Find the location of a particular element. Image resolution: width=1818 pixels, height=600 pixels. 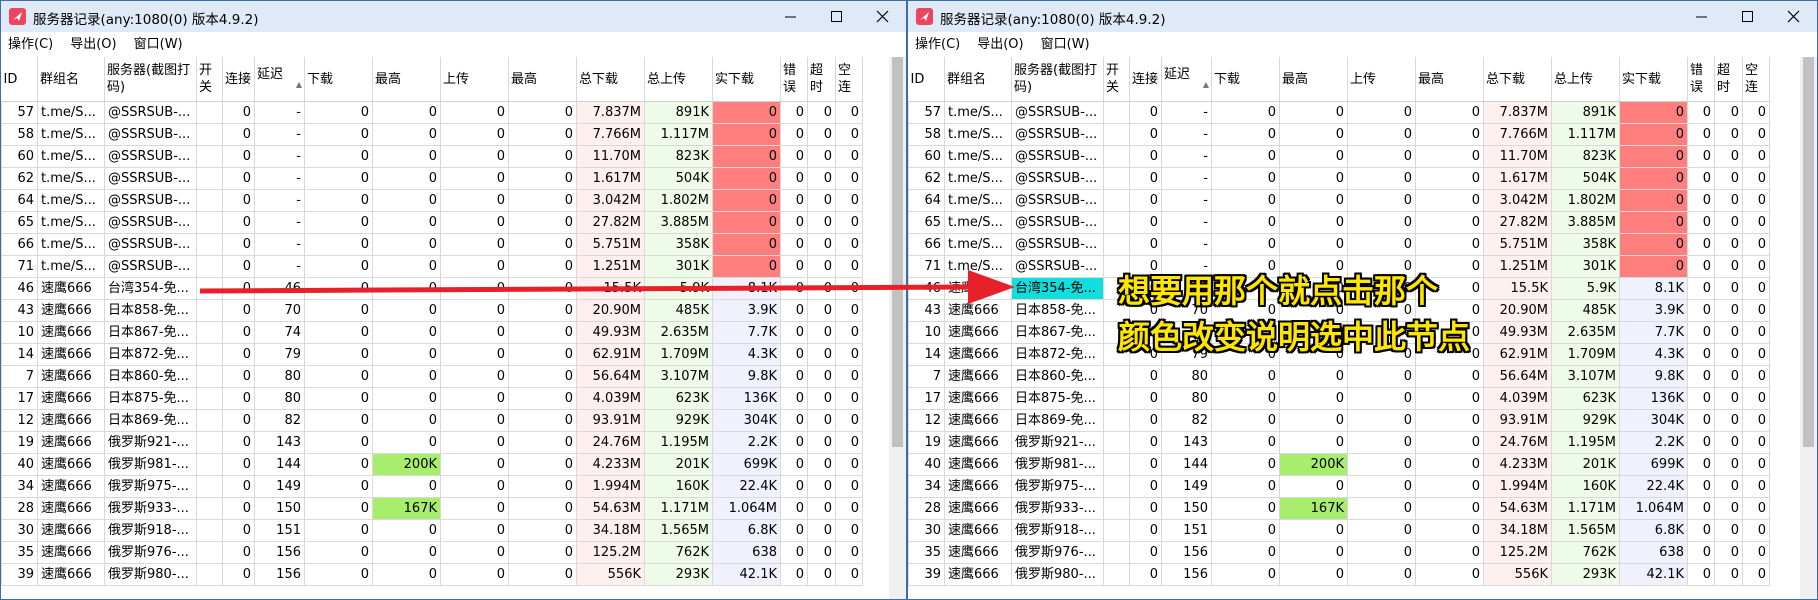

cell-group: 速鹰666 is located at coordinates (71, 464).